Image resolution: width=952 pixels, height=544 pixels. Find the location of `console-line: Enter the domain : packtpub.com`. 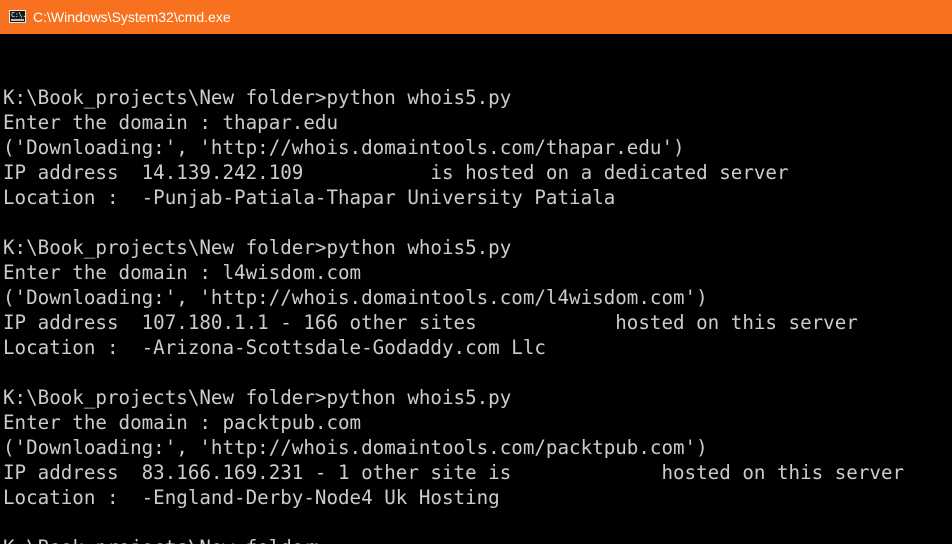

console-line: Enter the domain : packtpub.com is located at coordinates (182, 422).